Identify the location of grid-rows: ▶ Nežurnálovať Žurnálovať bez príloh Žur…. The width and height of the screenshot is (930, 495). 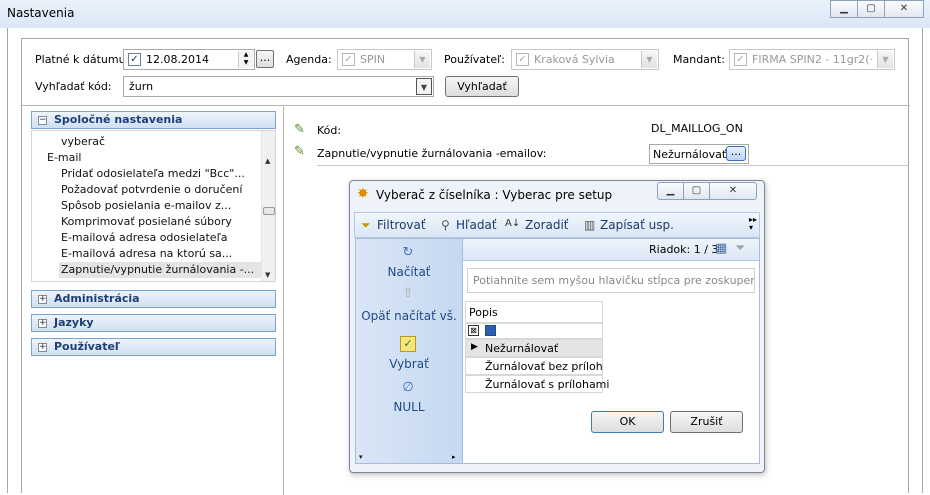
(537, 366).